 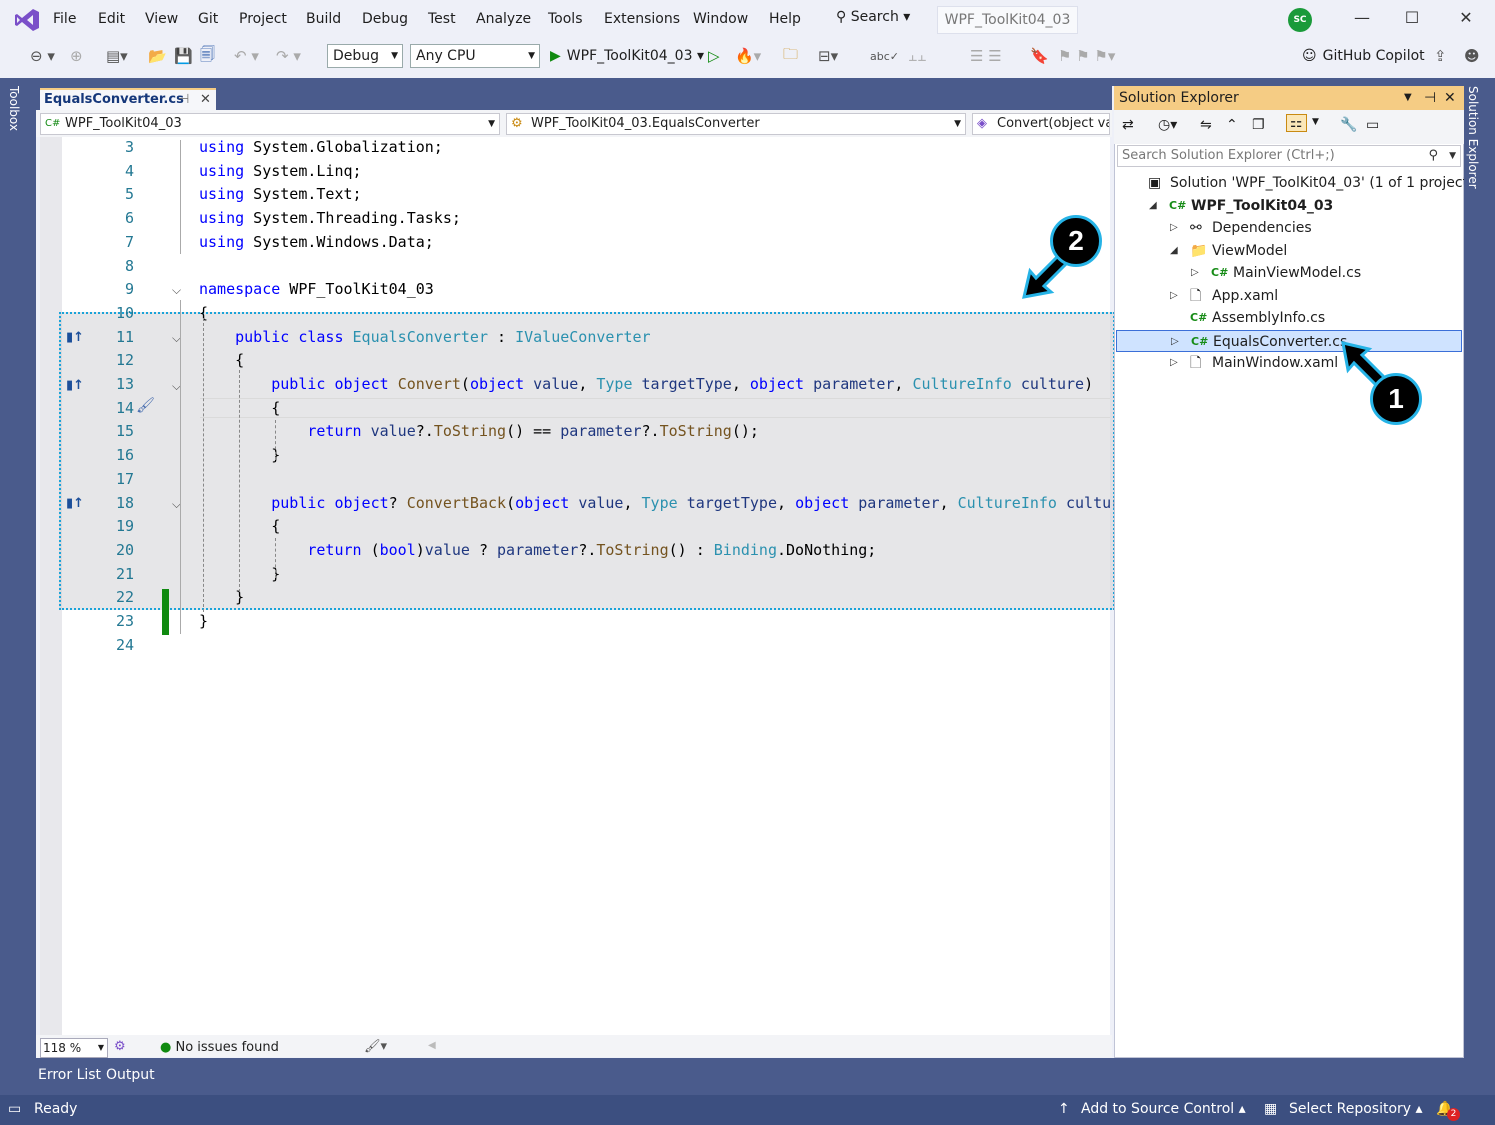 I want to click on code-line: {, so click(x=221, y=360).